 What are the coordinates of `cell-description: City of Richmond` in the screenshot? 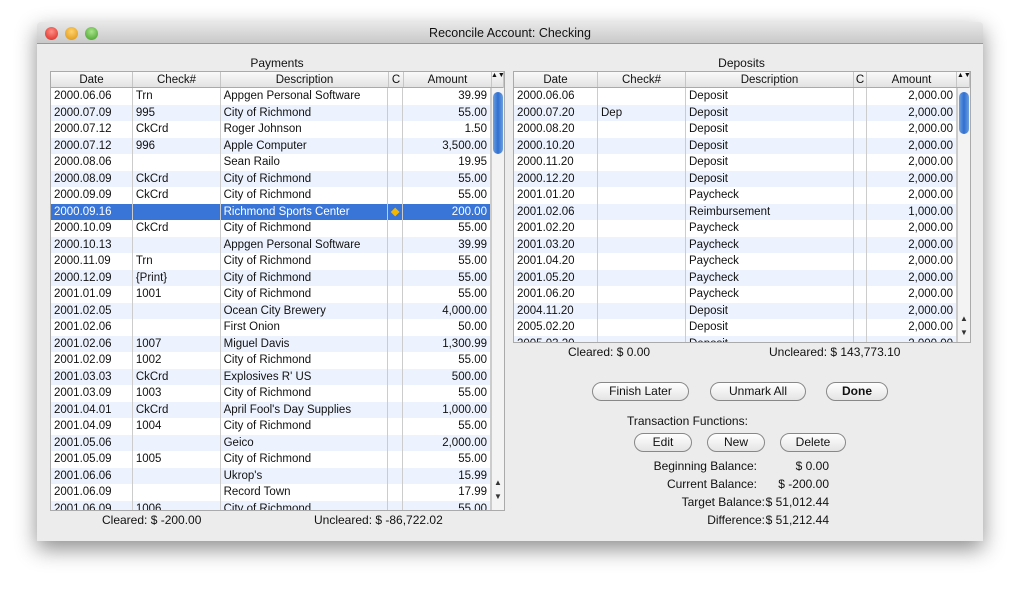 It's located at (305, 112).